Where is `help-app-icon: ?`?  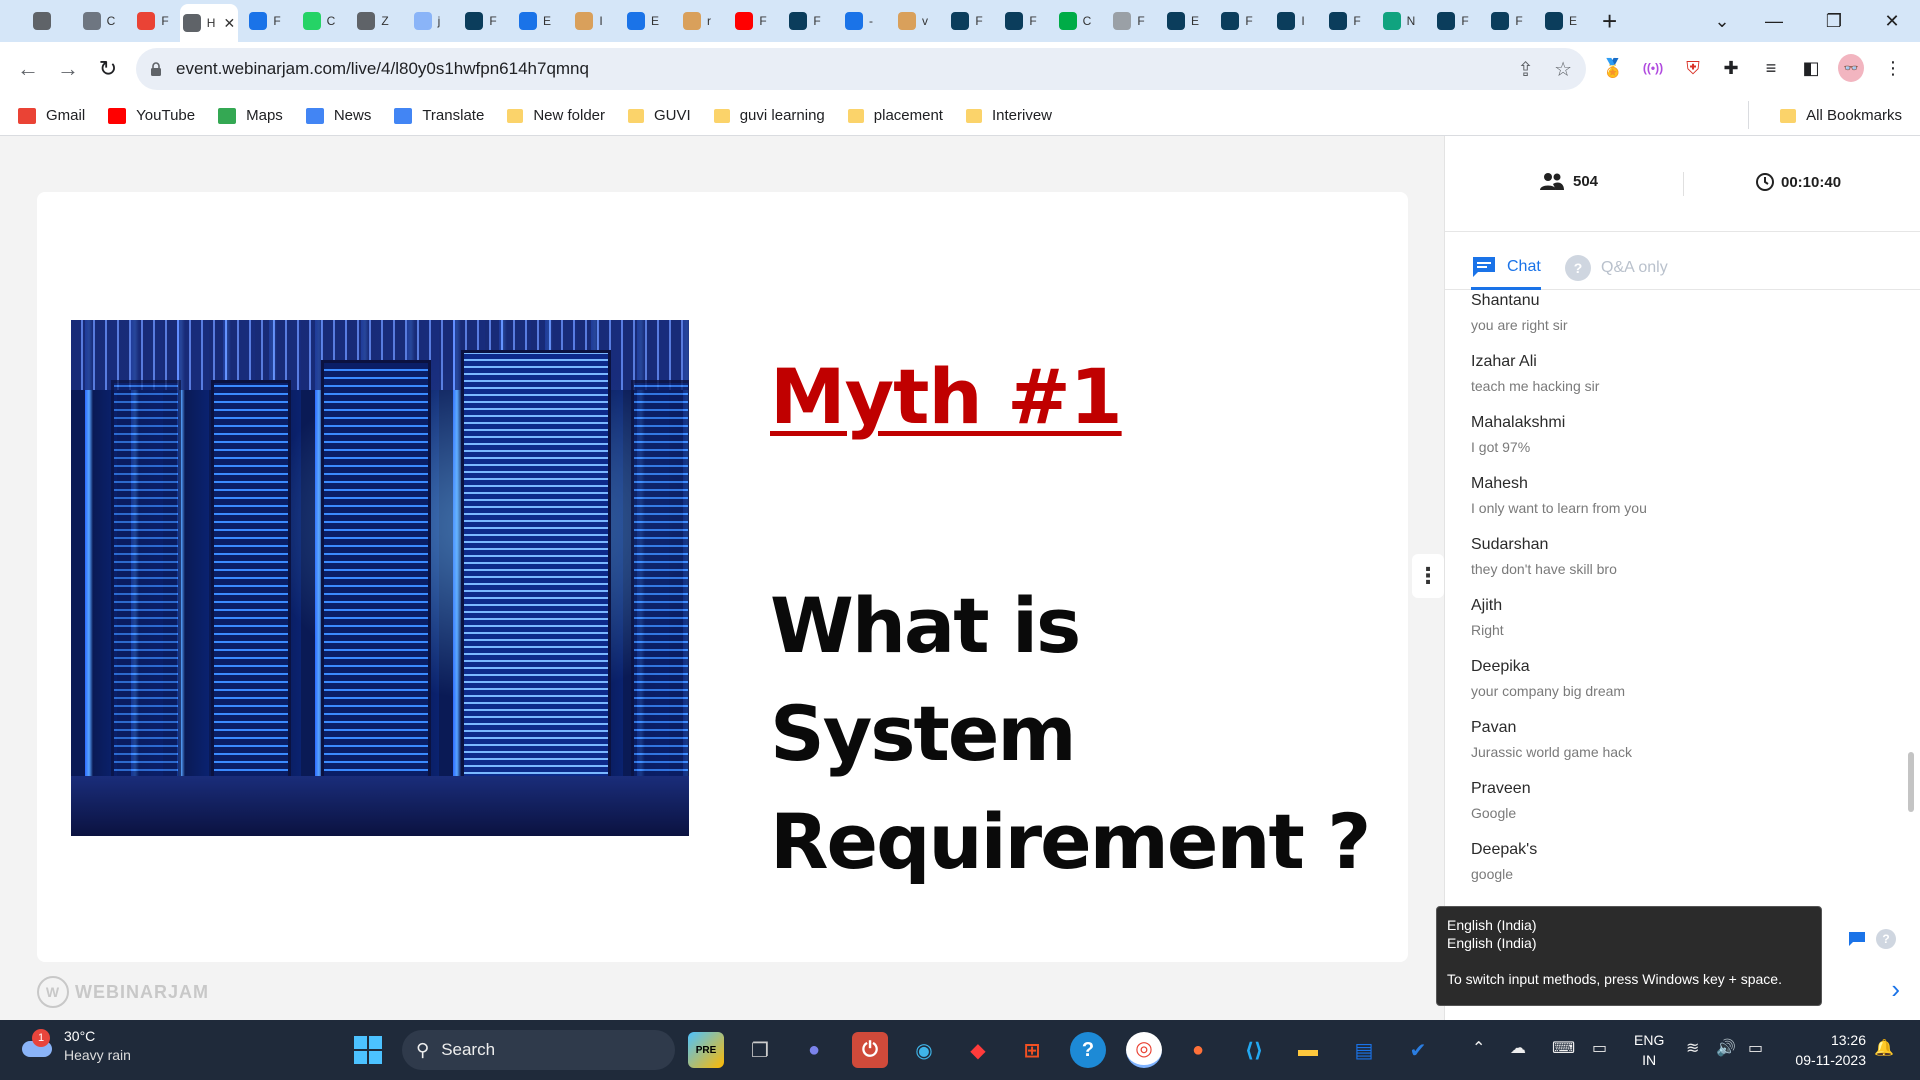 help-app-icon: ? is located at coordinates (1088, 1050).